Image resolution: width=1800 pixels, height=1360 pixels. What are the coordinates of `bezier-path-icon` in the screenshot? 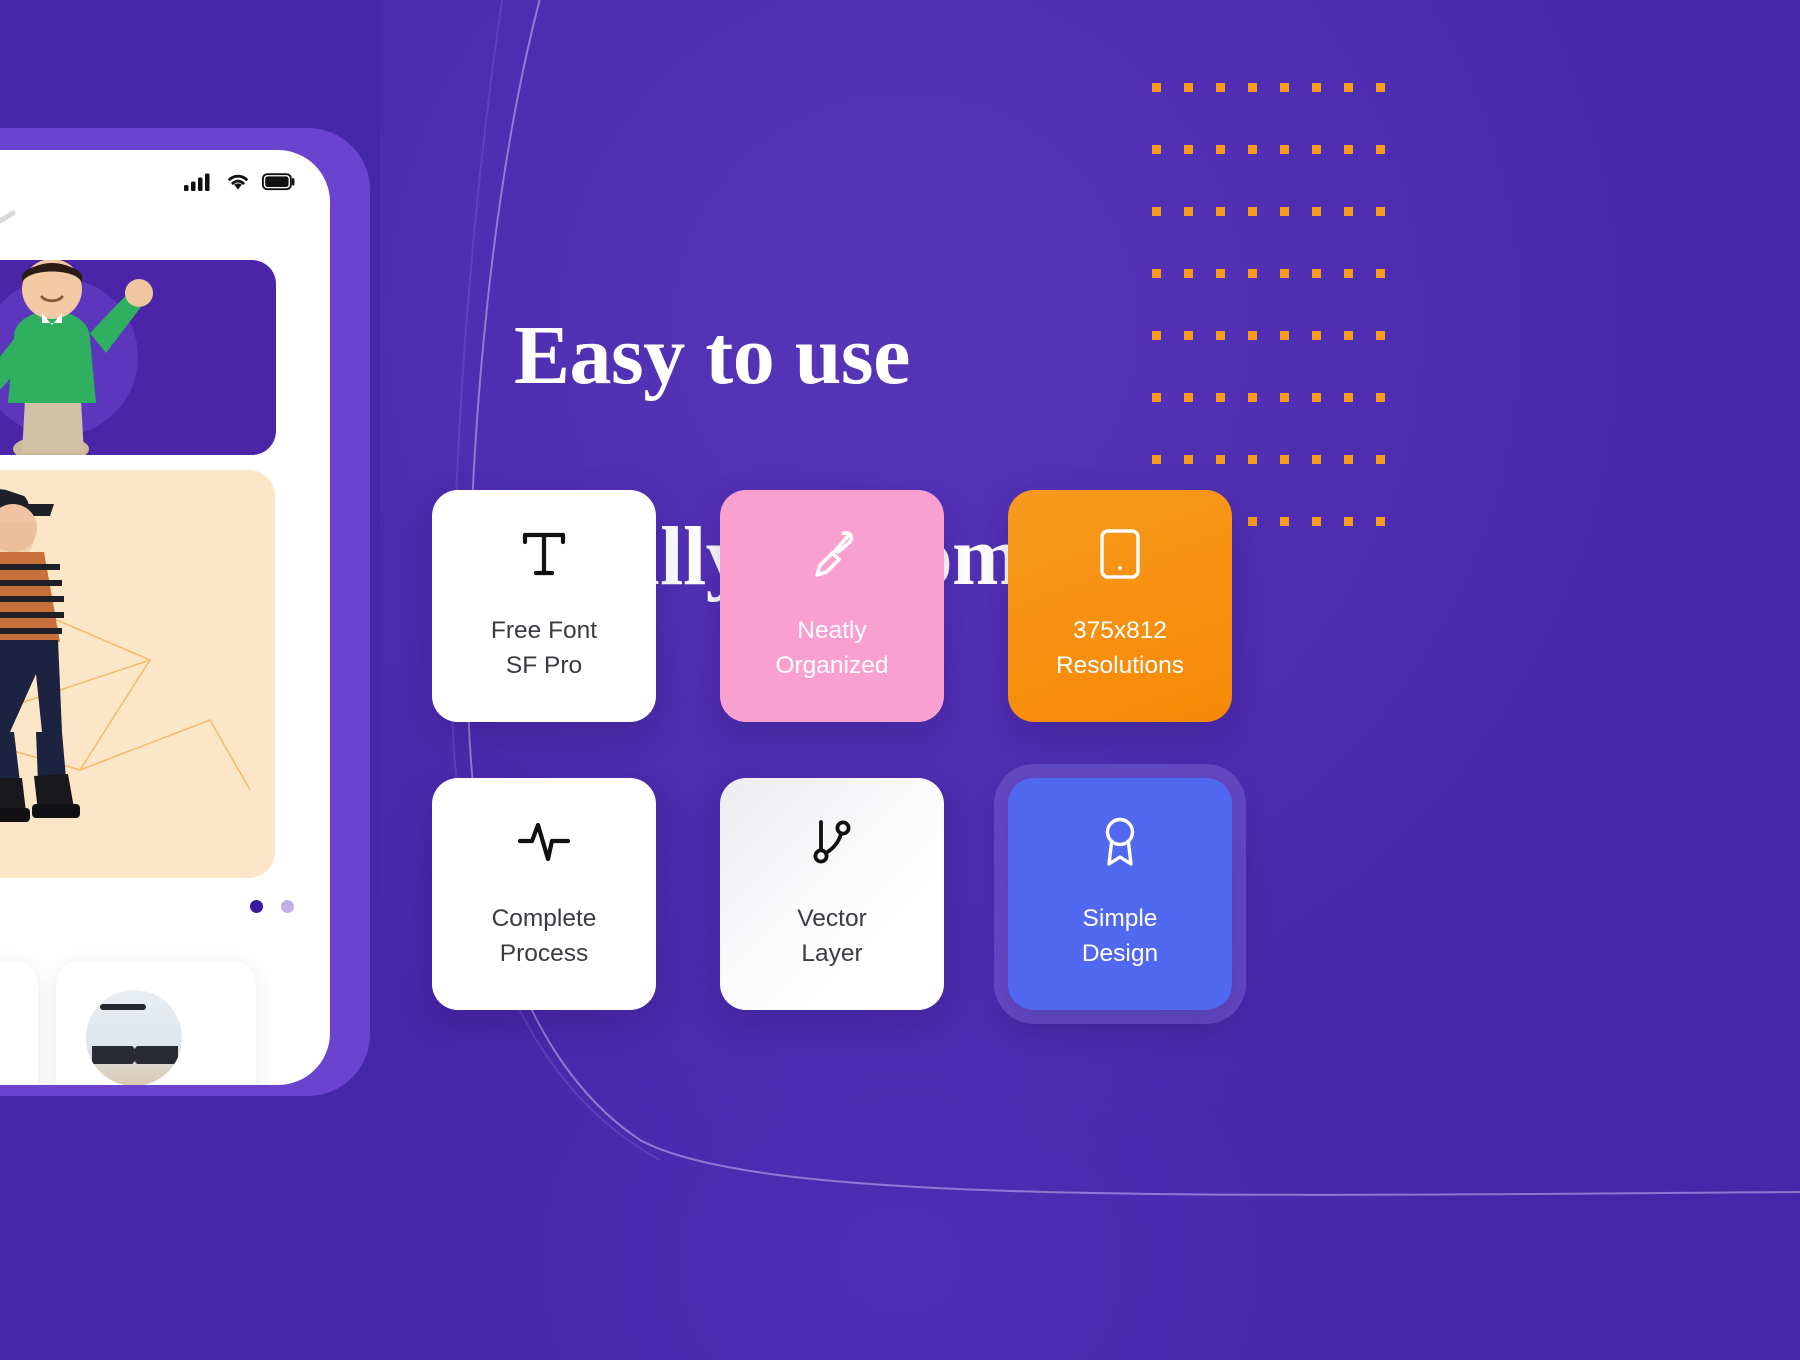 It's located at (832, 842).